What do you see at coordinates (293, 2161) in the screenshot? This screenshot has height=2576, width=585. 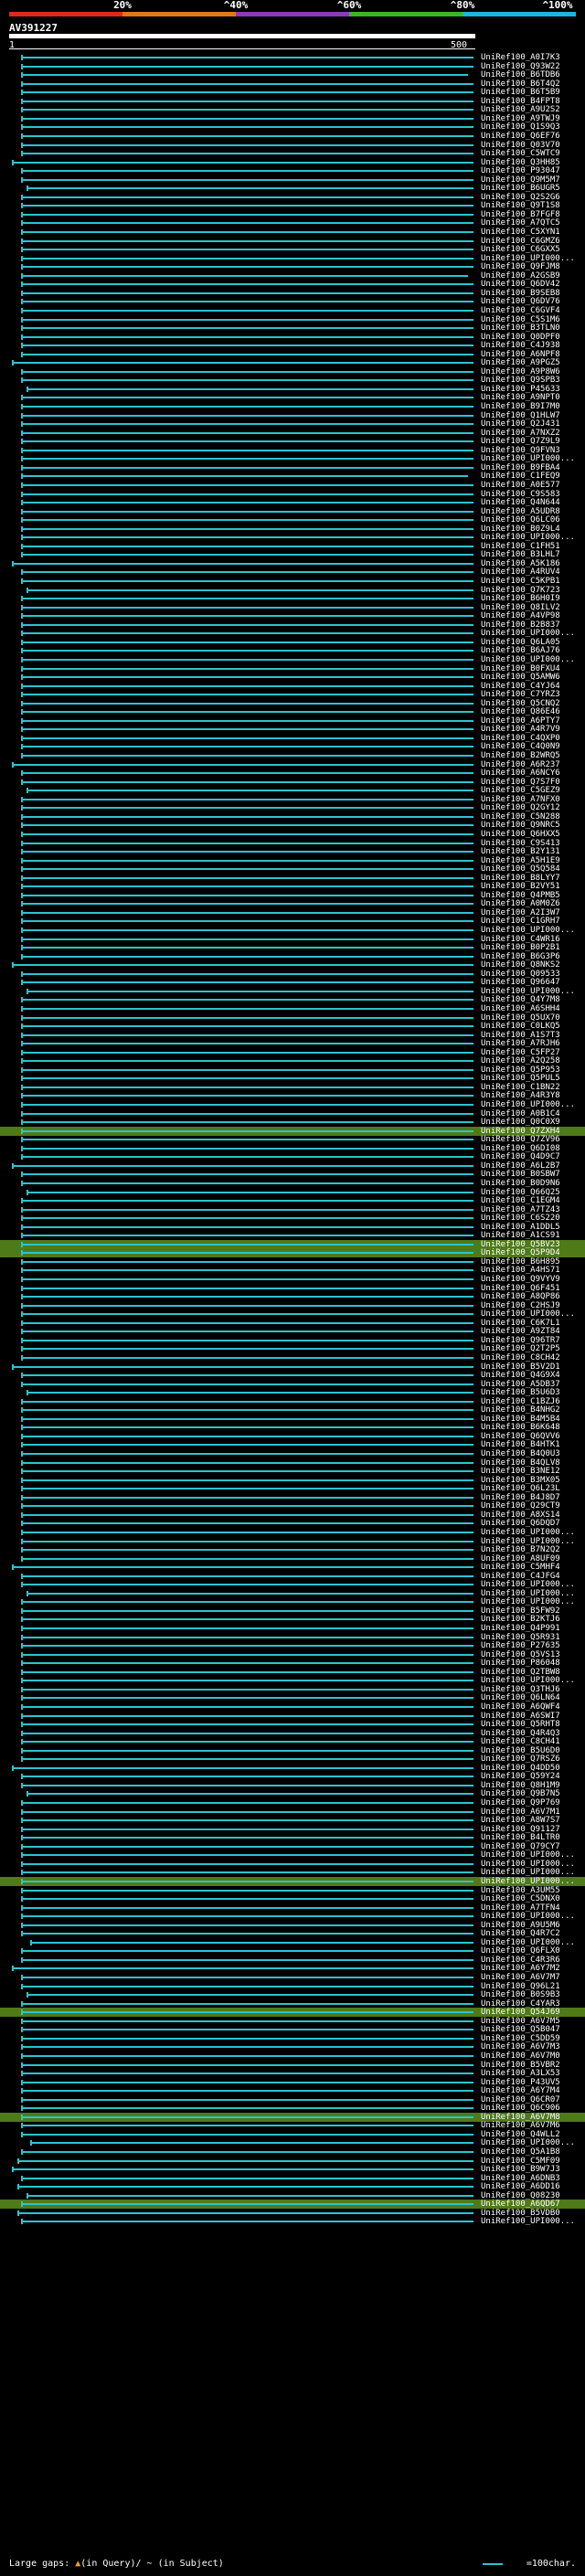 I see `hit-row: UniRef100_C5MF09` at bounding box center [293, 2161].